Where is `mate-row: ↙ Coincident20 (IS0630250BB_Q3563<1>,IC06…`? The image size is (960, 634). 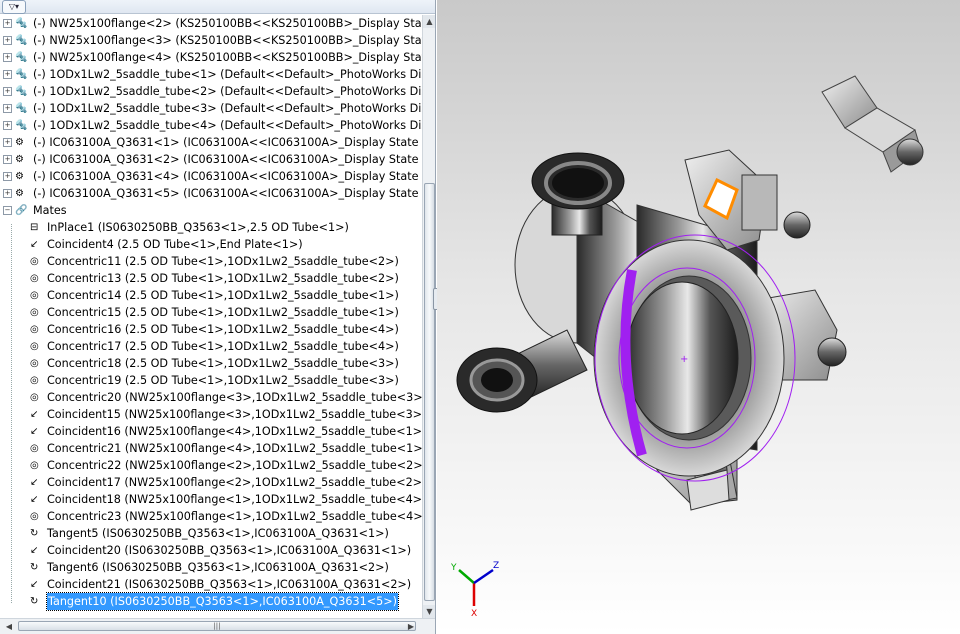 mate-row: ↙ Coincident20 (IS0630250BB_Q3563<1>,IC06… is located at coordinates (211, 550).